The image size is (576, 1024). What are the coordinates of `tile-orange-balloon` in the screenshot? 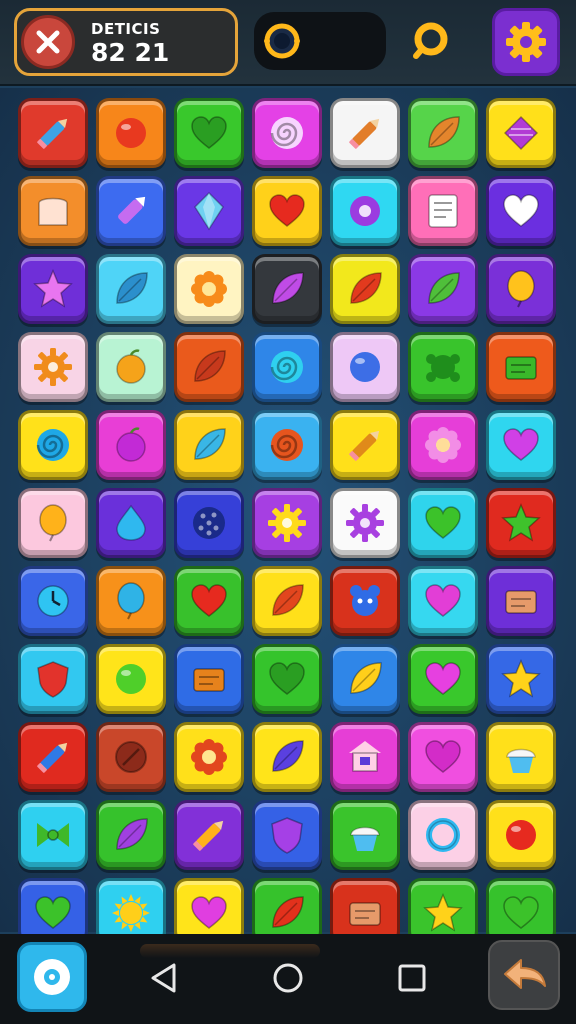 It's located at (131, 601).